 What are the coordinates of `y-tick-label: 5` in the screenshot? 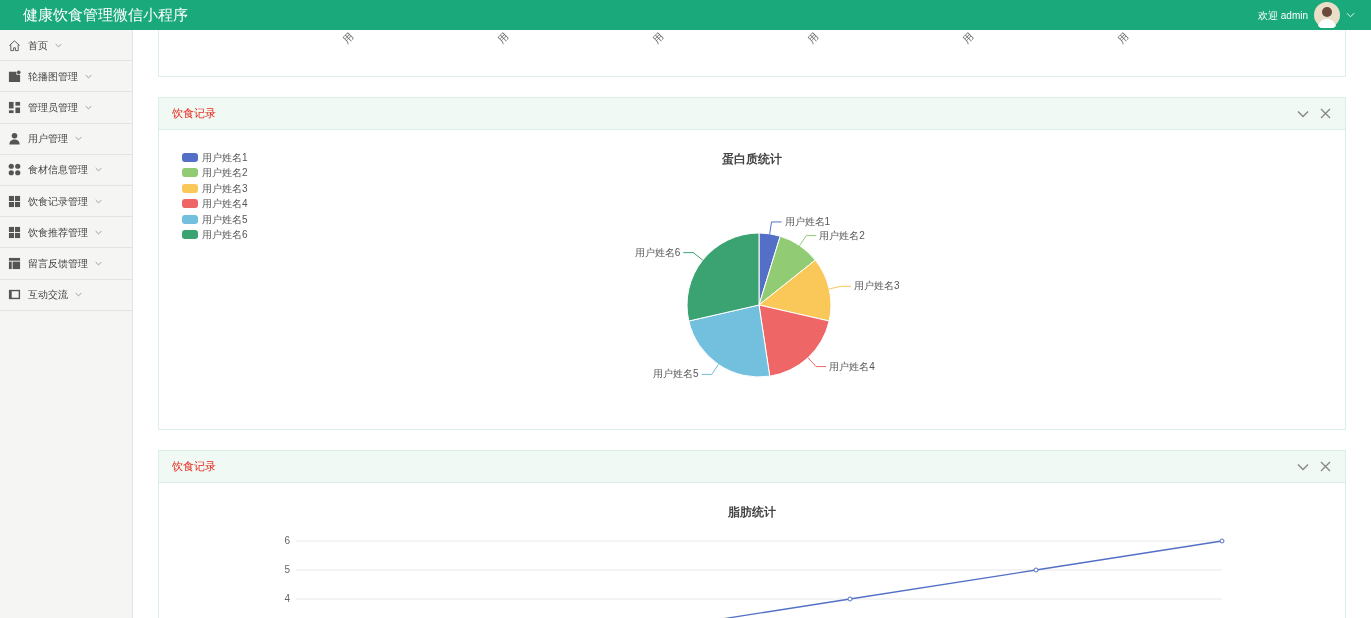 It's located at (287, 569).